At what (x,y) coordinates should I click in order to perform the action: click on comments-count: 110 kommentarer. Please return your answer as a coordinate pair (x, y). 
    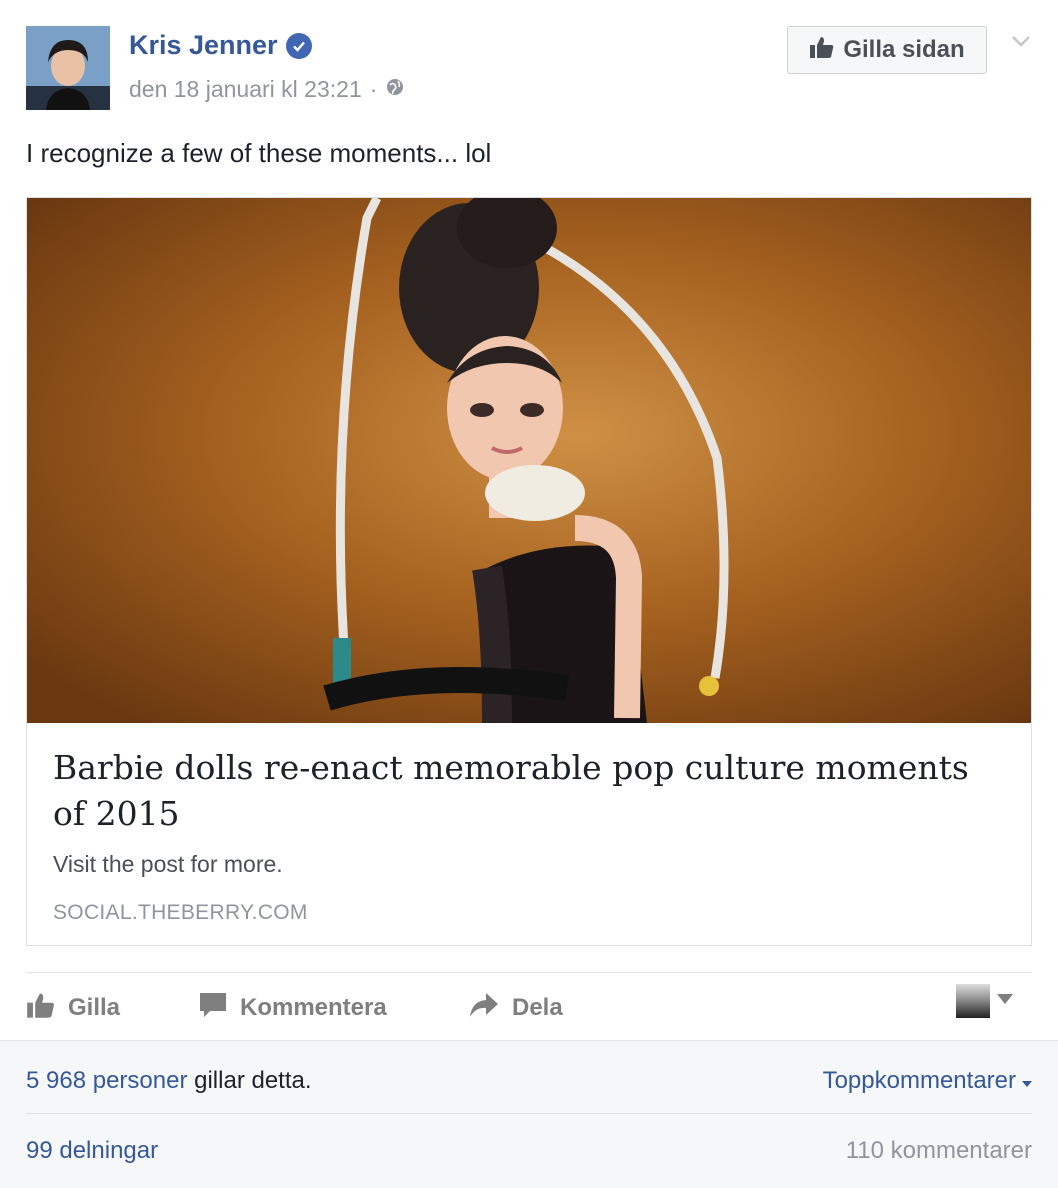
    Looking at the image, I should click on (939, 1151).